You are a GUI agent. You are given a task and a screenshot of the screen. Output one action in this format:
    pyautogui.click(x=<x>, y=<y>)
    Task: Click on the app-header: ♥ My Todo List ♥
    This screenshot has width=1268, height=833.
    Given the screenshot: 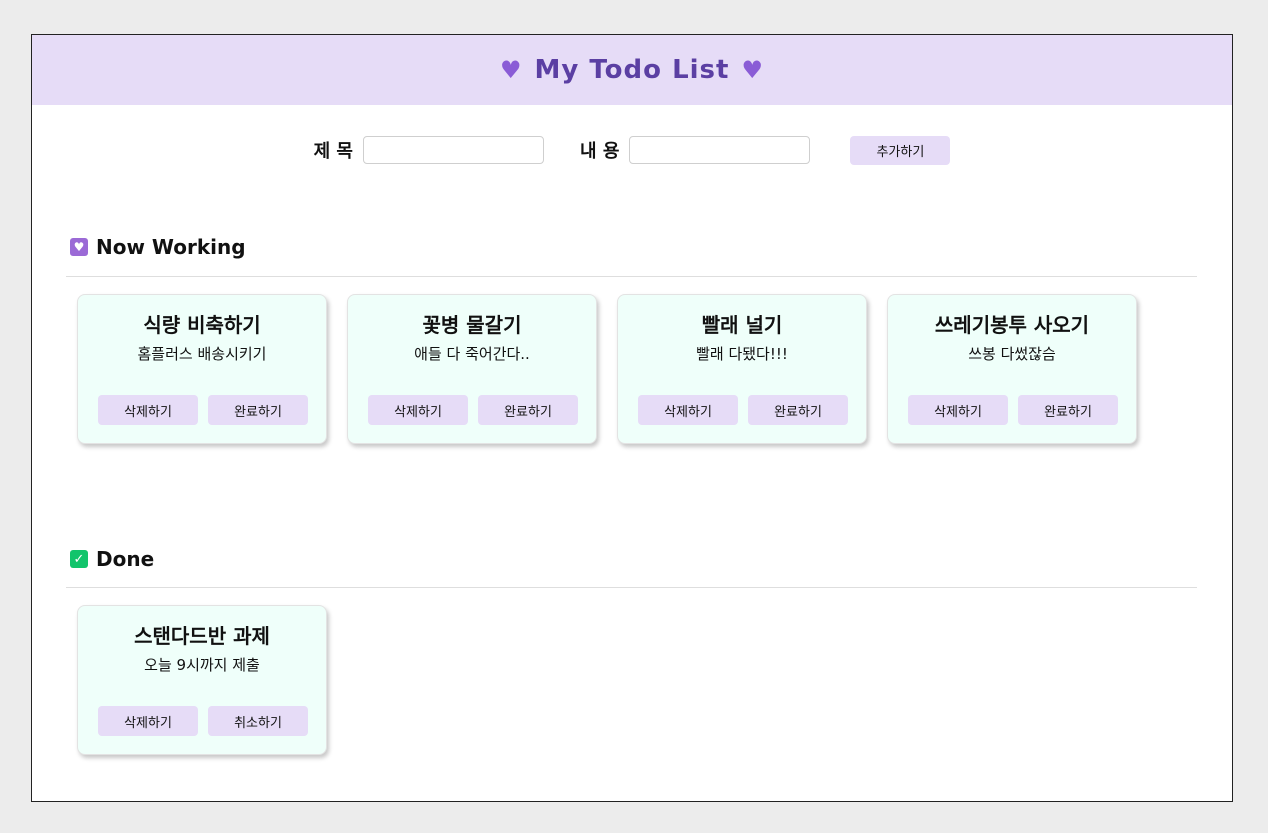 What is the action you would take?
    pyautogui.click(x=632, y=70)
    